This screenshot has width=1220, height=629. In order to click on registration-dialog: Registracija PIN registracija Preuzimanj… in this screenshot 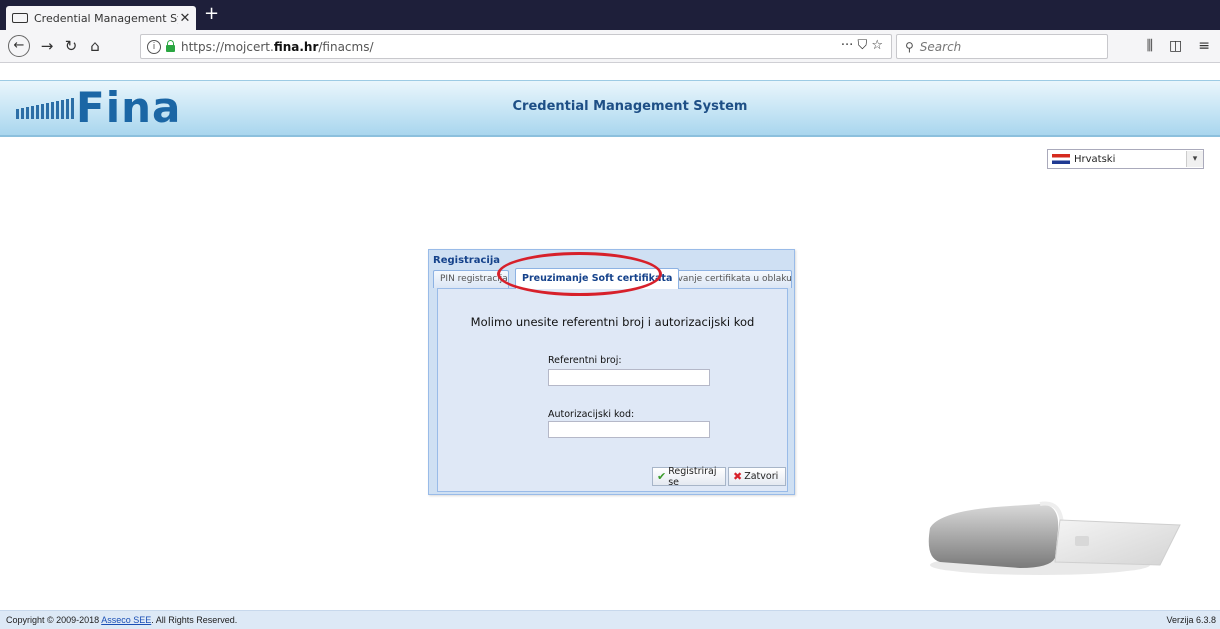, I will do `click(611, 372)`.